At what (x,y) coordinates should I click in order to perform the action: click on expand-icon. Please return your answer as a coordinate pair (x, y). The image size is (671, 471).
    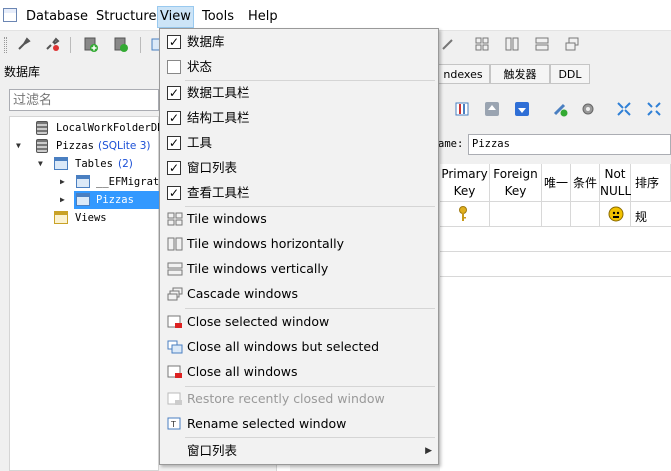
    Looking at the image, I should click on (654, 109).